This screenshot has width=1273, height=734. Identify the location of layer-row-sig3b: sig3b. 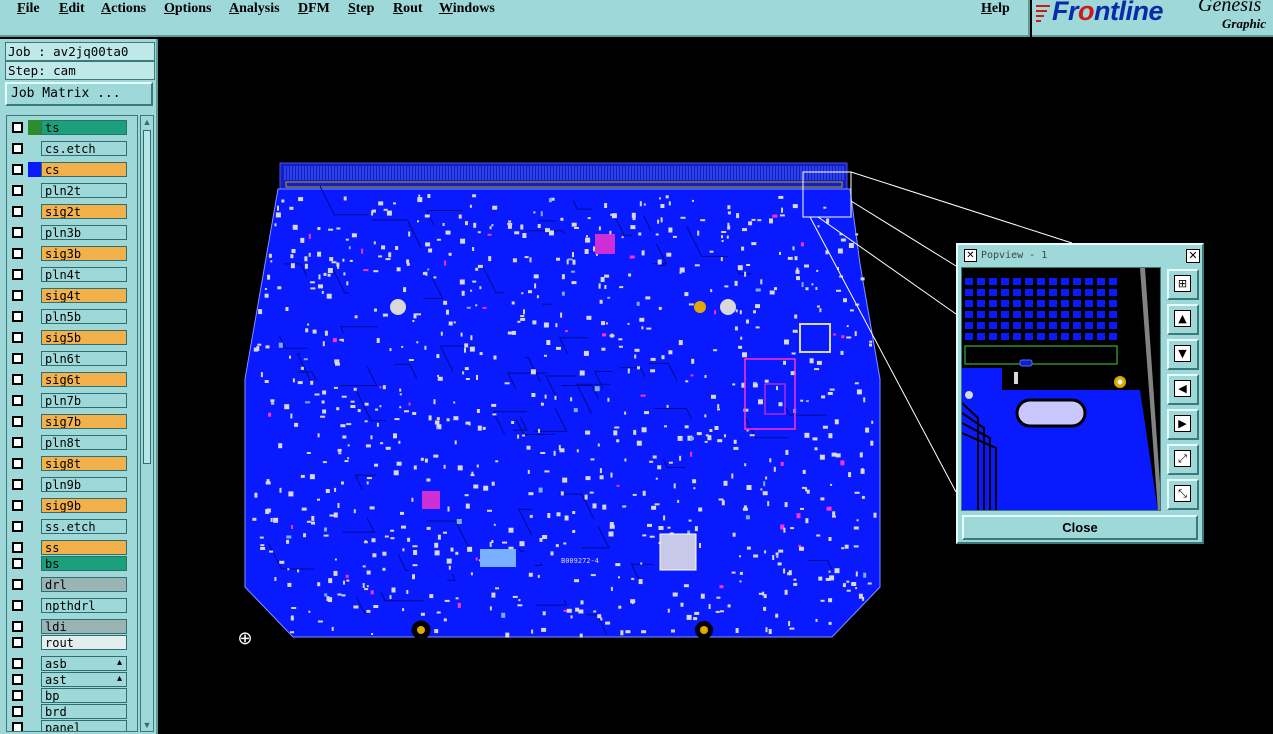
(72, 253).